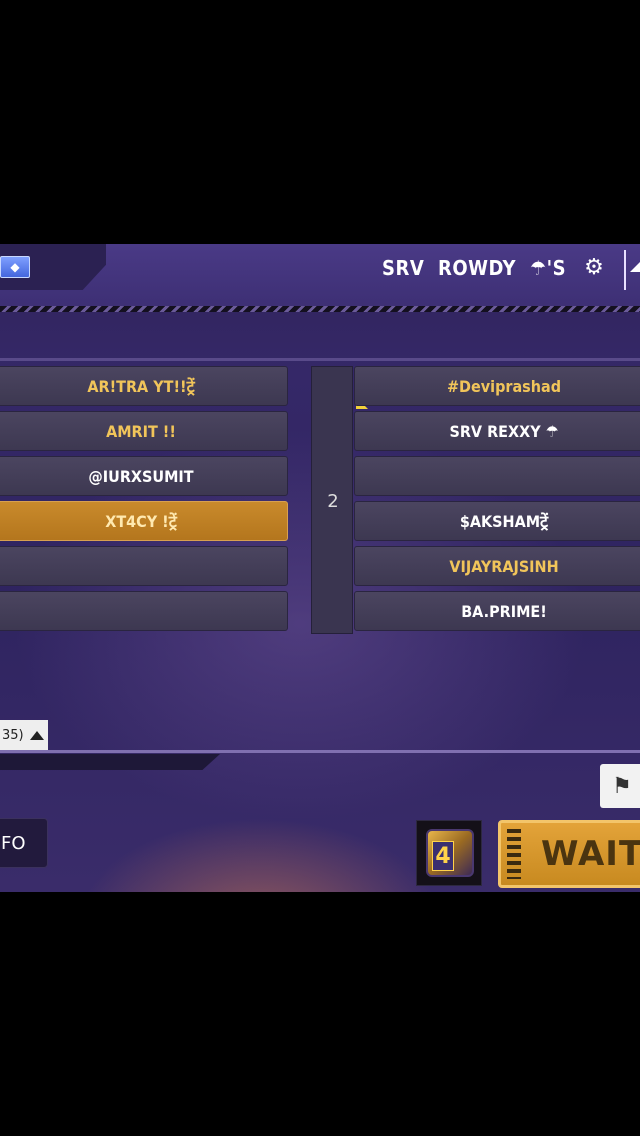 The height and width of the screenshot is (1136, 640). I want to click on top-bar: ◆ SRV ROWDY ☂'S ⚙, so click(320, 276).